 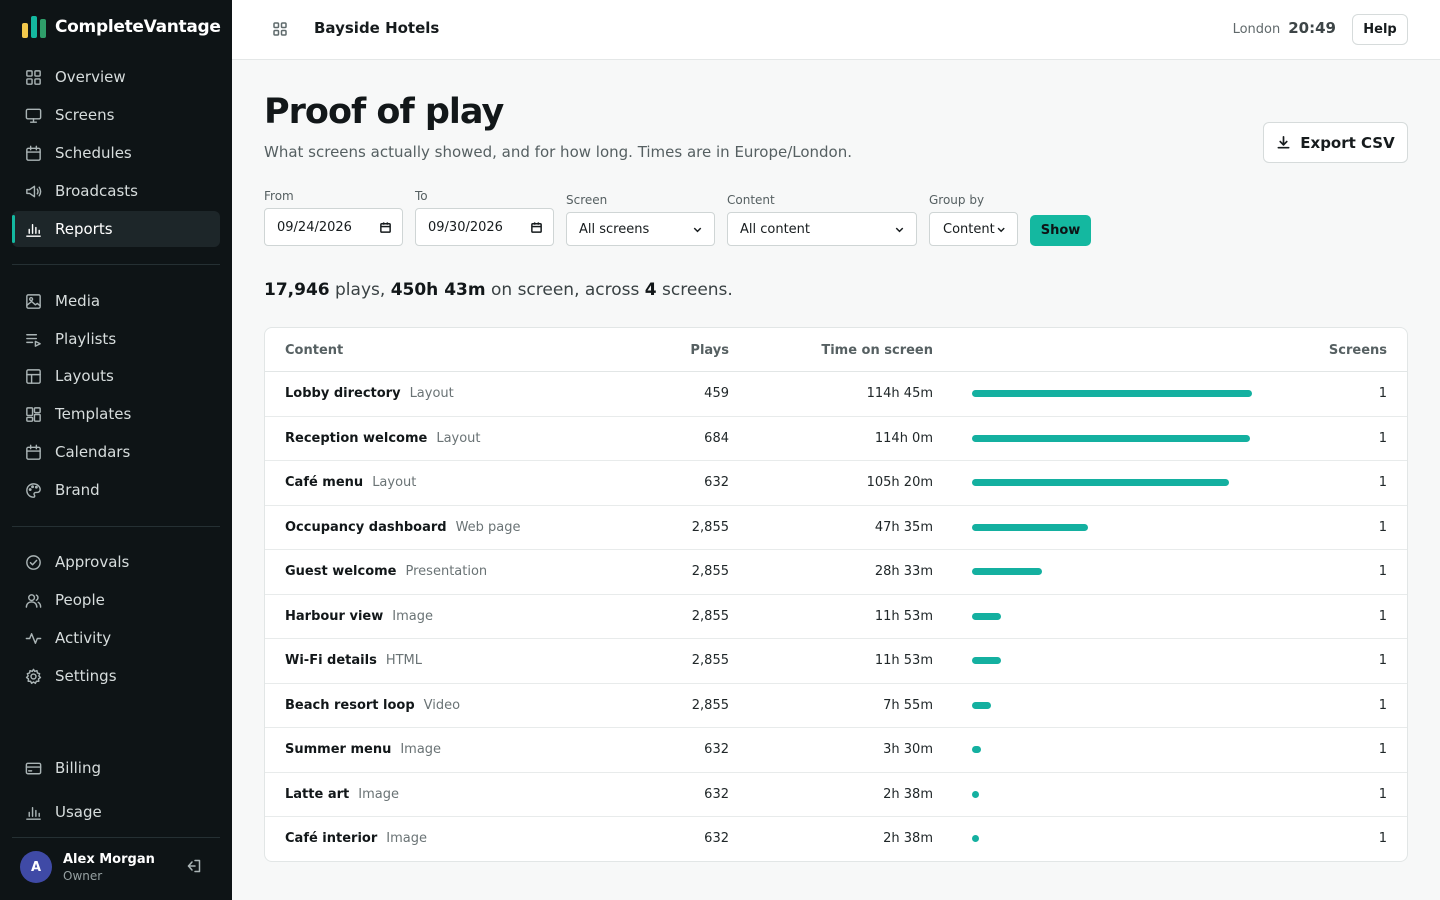 What do you see at coordinates (33, 600) in the screenshot?
I see `people-icon` at bounding box center [33, 600].